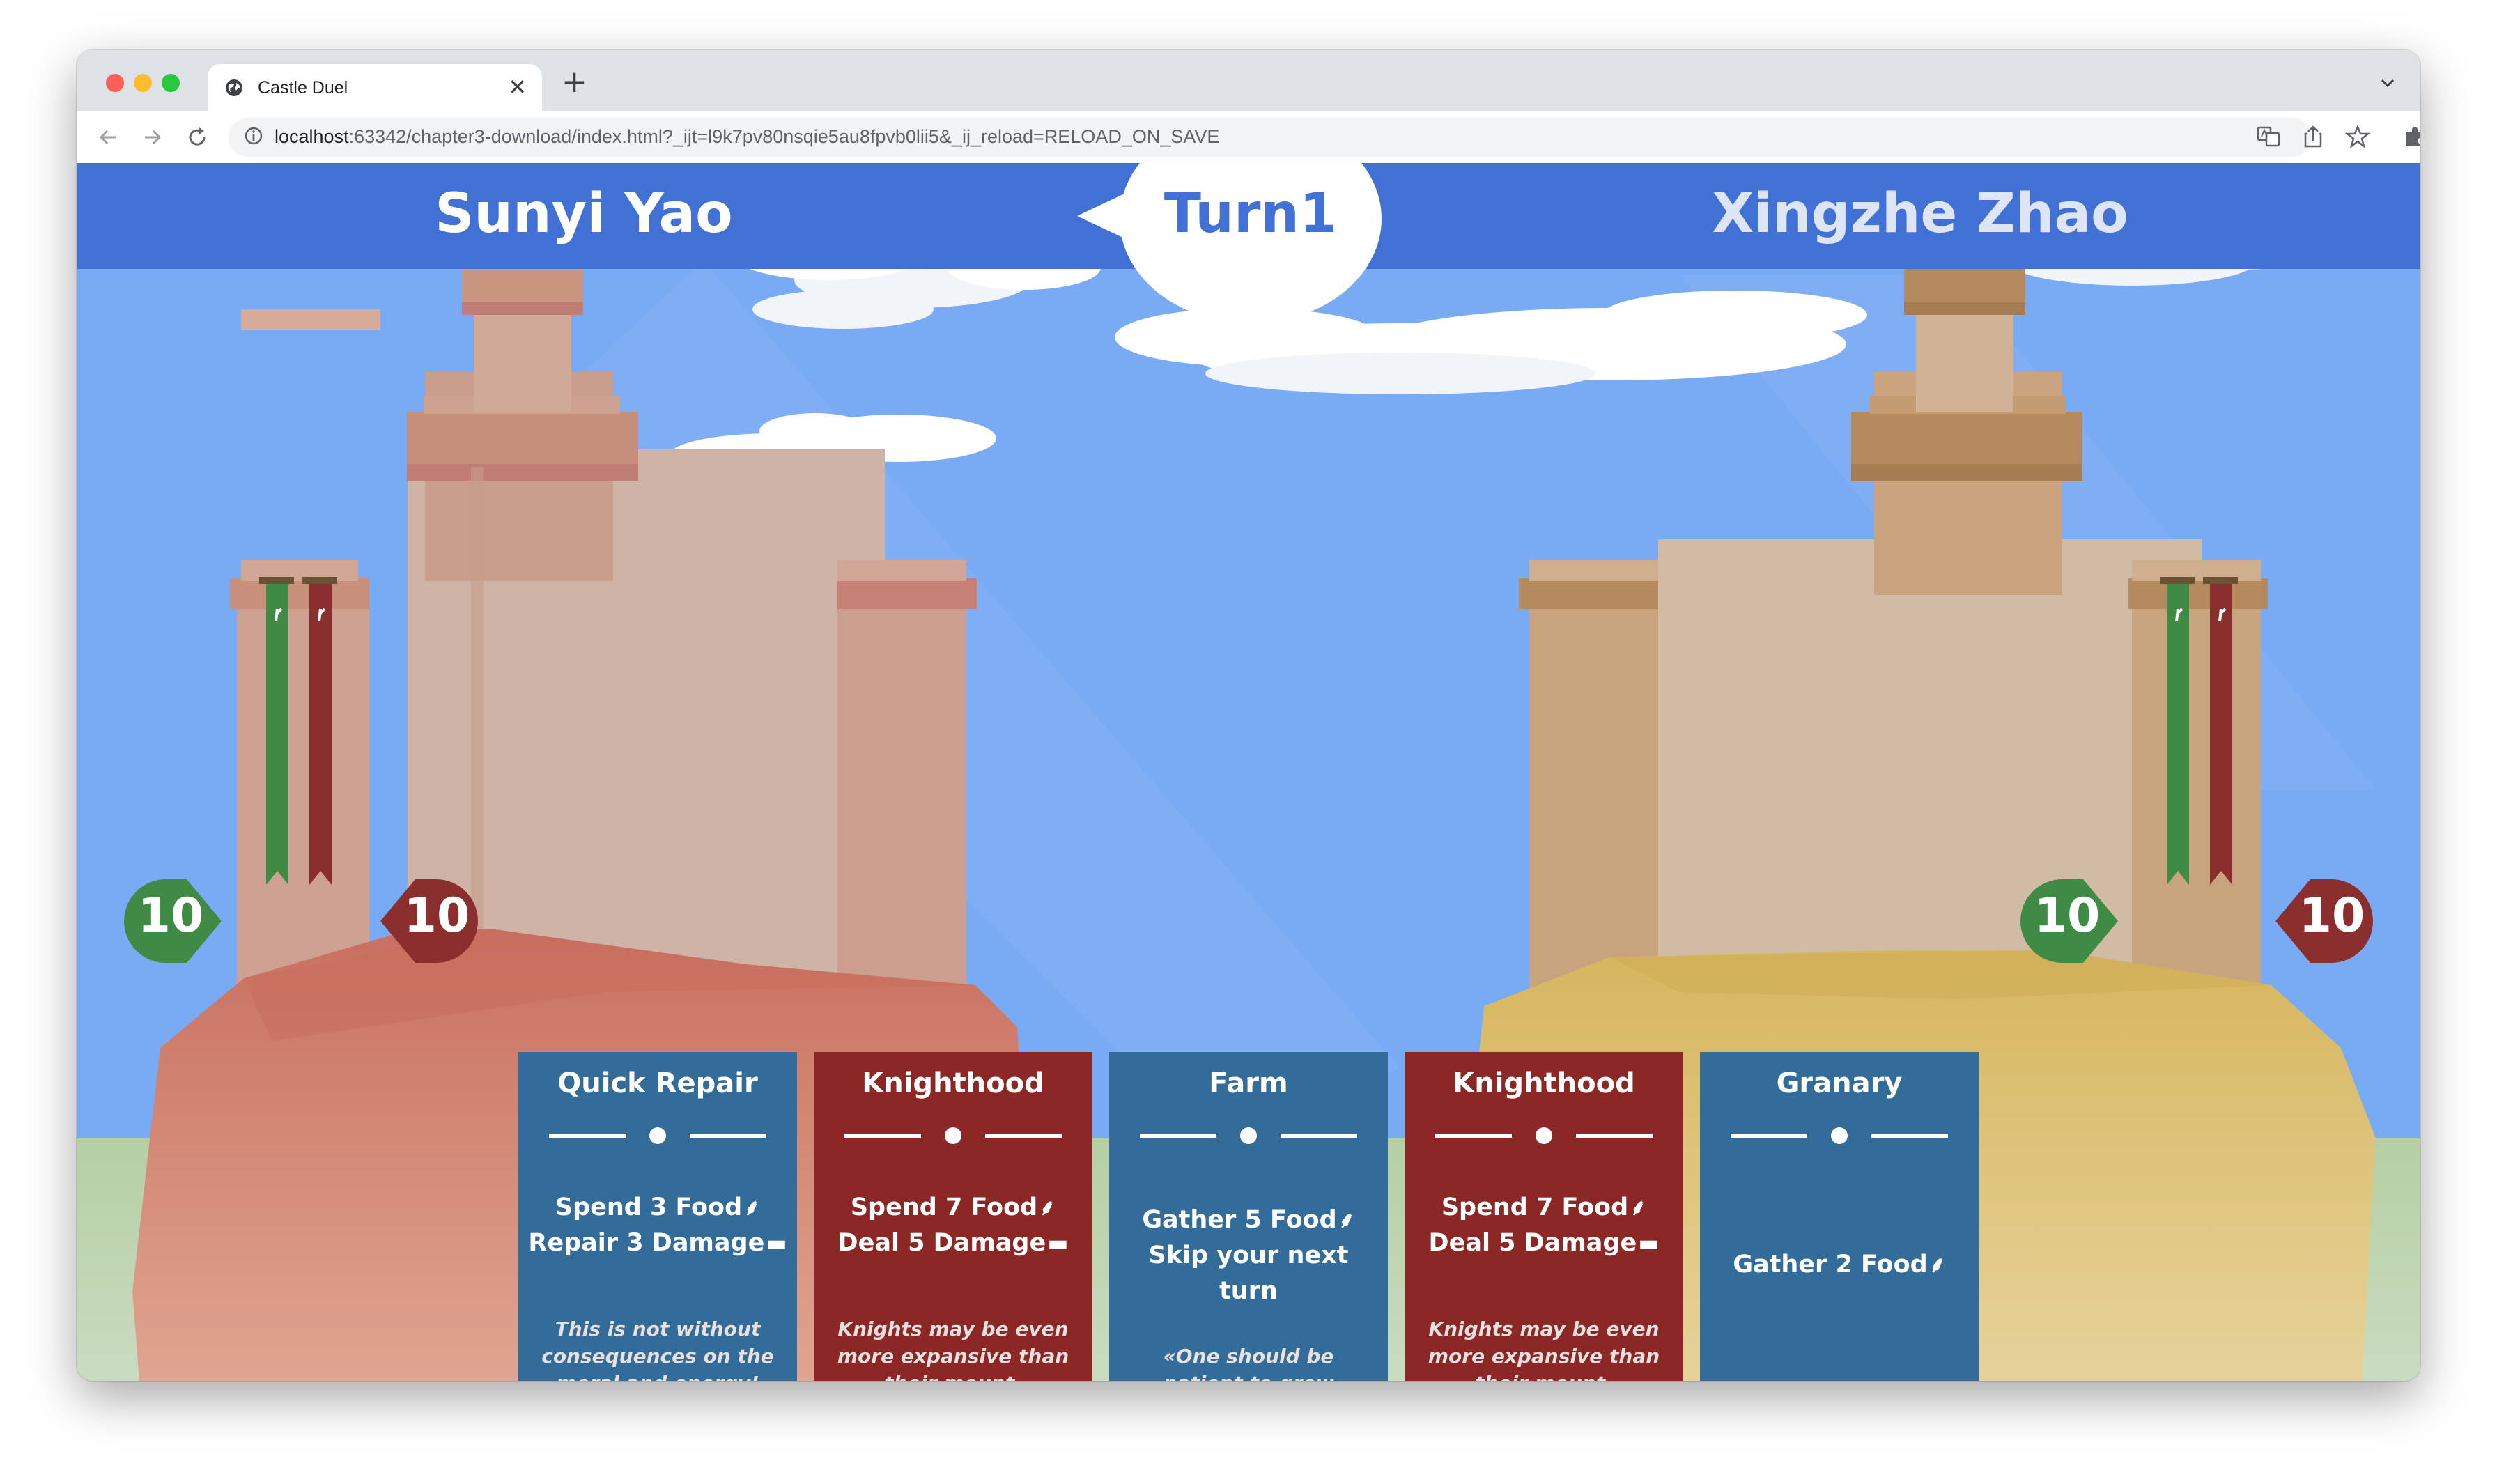 This screenshot has height=1484, width=2497. What do you see at coordinates (1248, 1083) in the screenshot?
I see `card-title: Farm` at bounding box center [1248, 1083].